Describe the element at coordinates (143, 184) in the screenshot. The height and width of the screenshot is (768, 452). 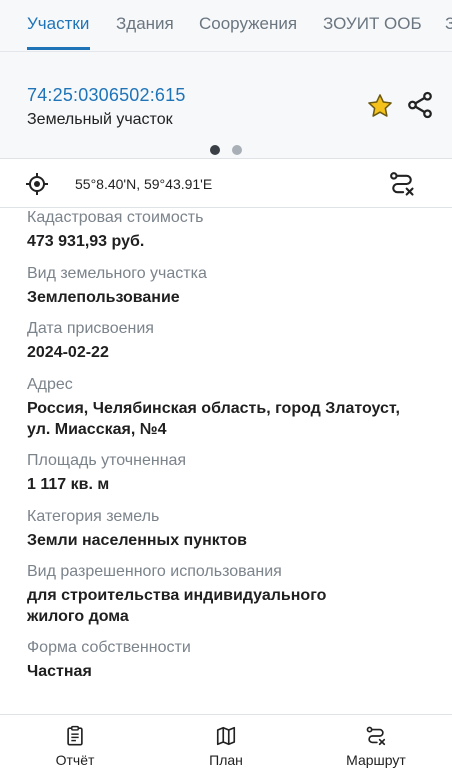
I see `coordinates-text: 55°8.40'N, 59°43.91'E` at that location.